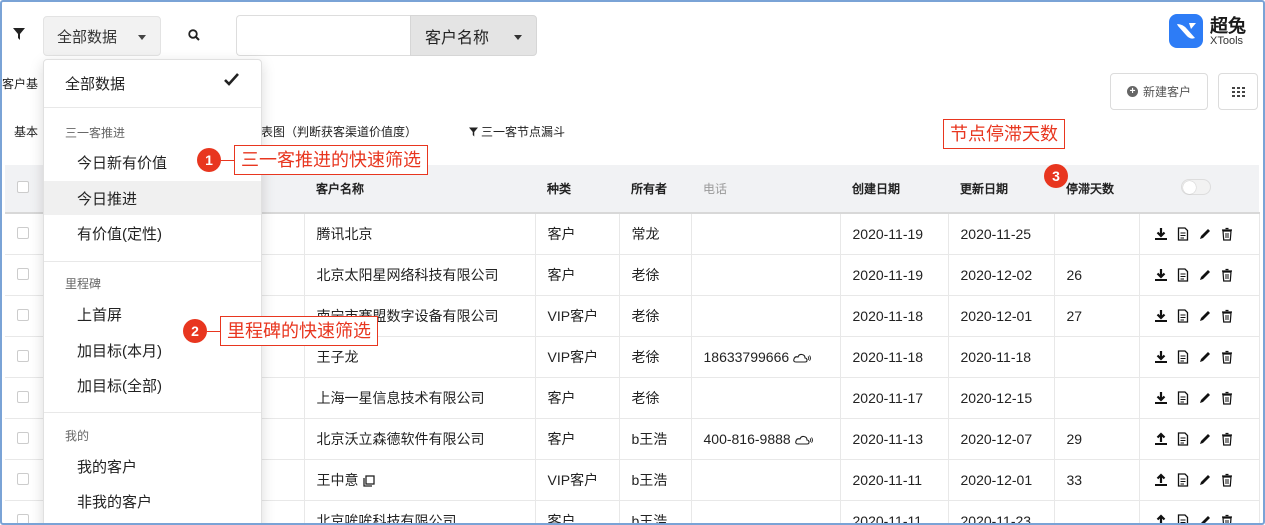 The width and height of the screenshot is (1265, 525). Describe the element at coordinates (420, 512) in the screenshot. I see `cell-customer-name: 北京哞哞科技有限公司` at that location.